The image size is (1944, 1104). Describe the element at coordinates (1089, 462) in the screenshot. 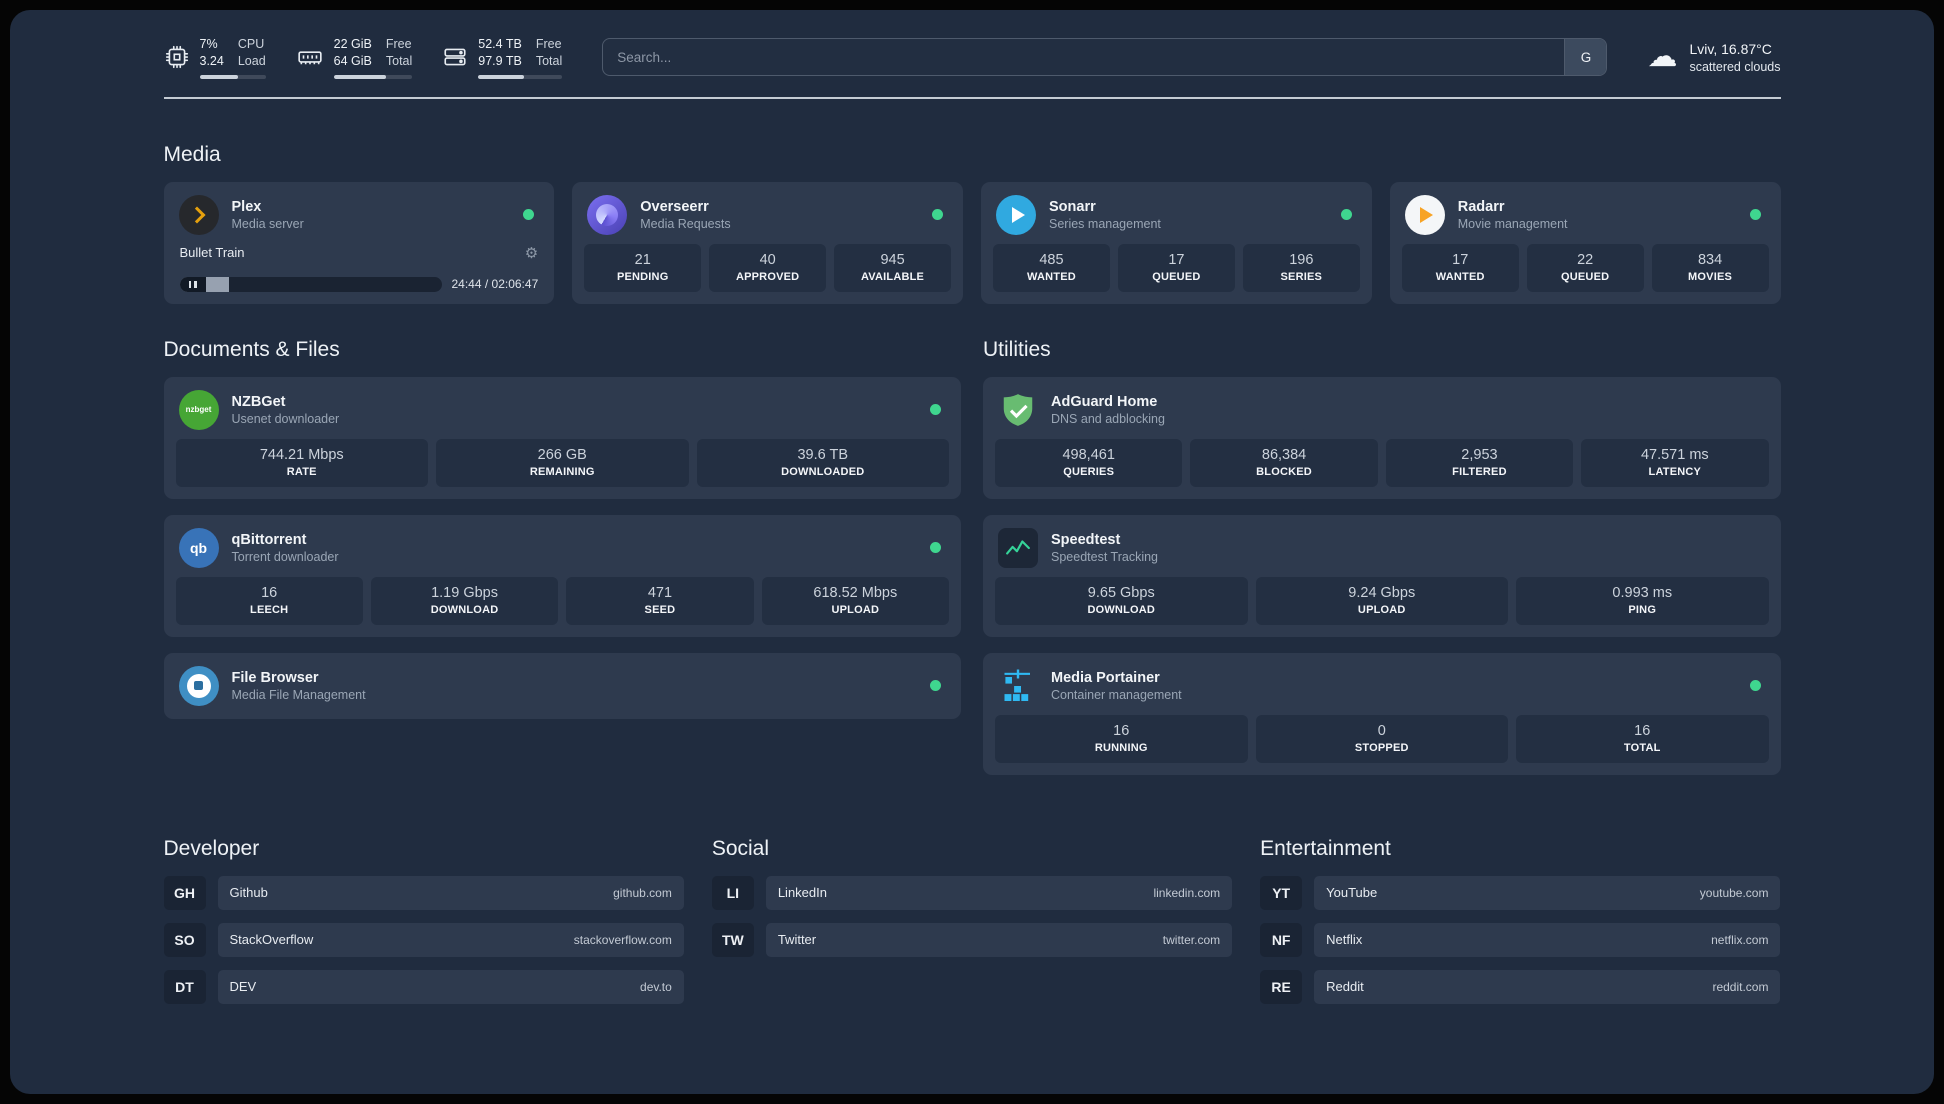

I see `stat-block: 498,461 QUERIES` at that location.